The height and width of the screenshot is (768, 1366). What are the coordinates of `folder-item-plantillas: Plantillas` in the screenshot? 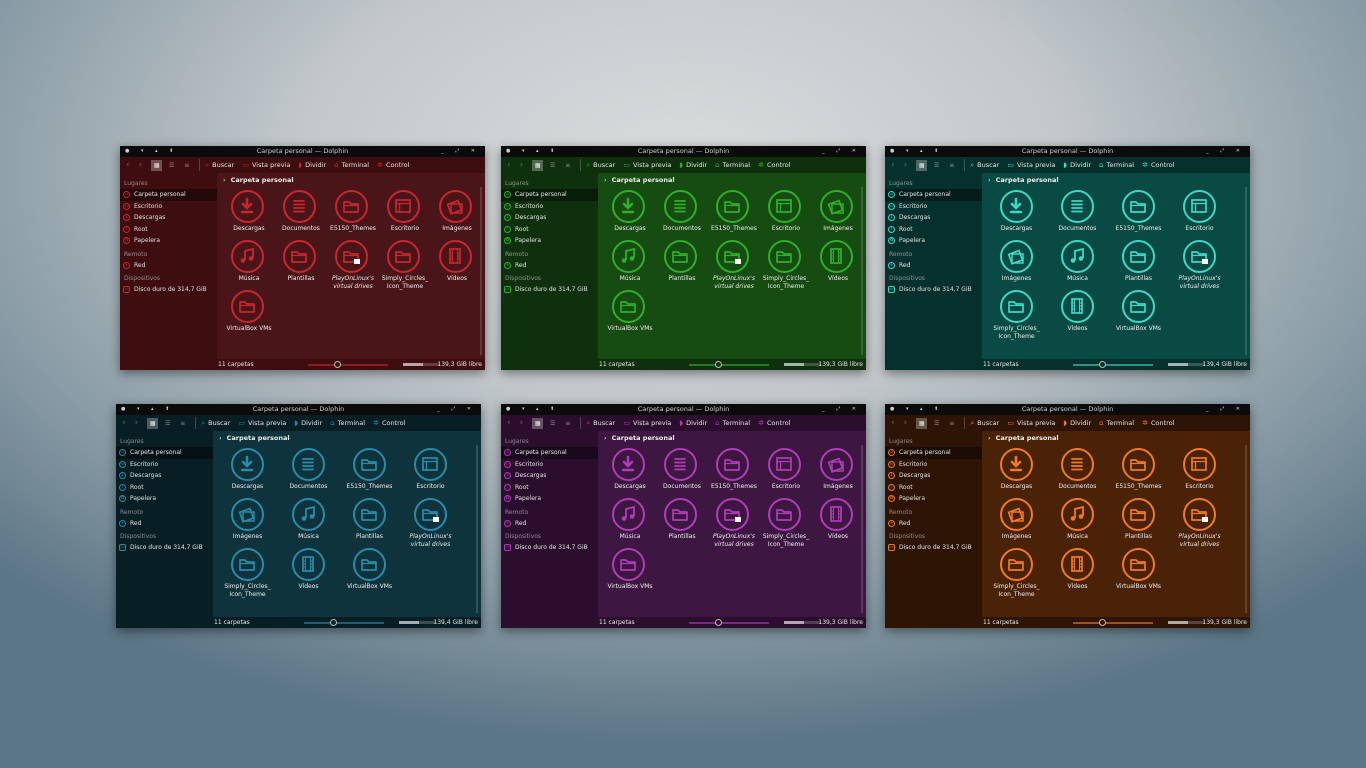 It's located at (1138, 263).